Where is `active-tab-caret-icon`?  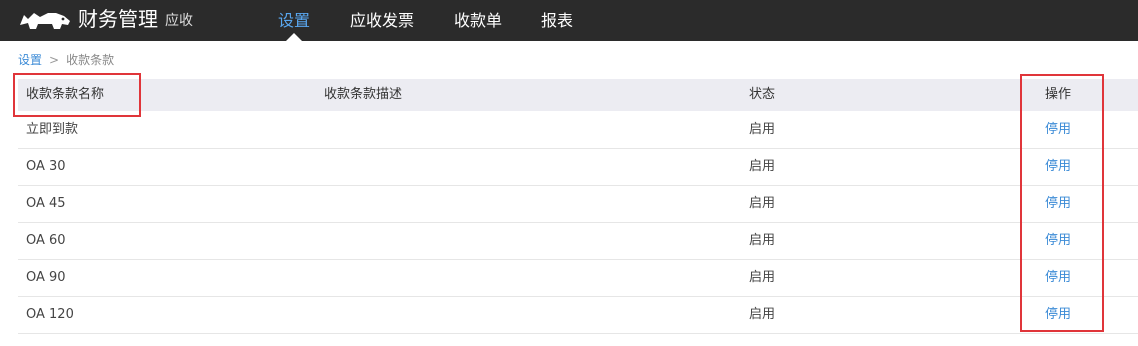 active-tab-caret-icon is located at coordinates (294, 37).